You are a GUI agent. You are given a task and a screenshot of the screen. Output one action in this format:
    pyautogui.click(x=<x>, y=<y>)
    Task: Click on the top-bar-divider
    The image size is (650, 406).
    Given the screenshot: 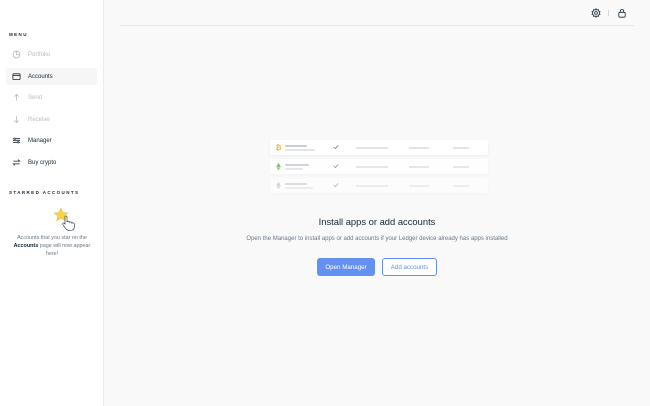 What is the action you would take?
    pyautogui.click(x=608, y=13)
    